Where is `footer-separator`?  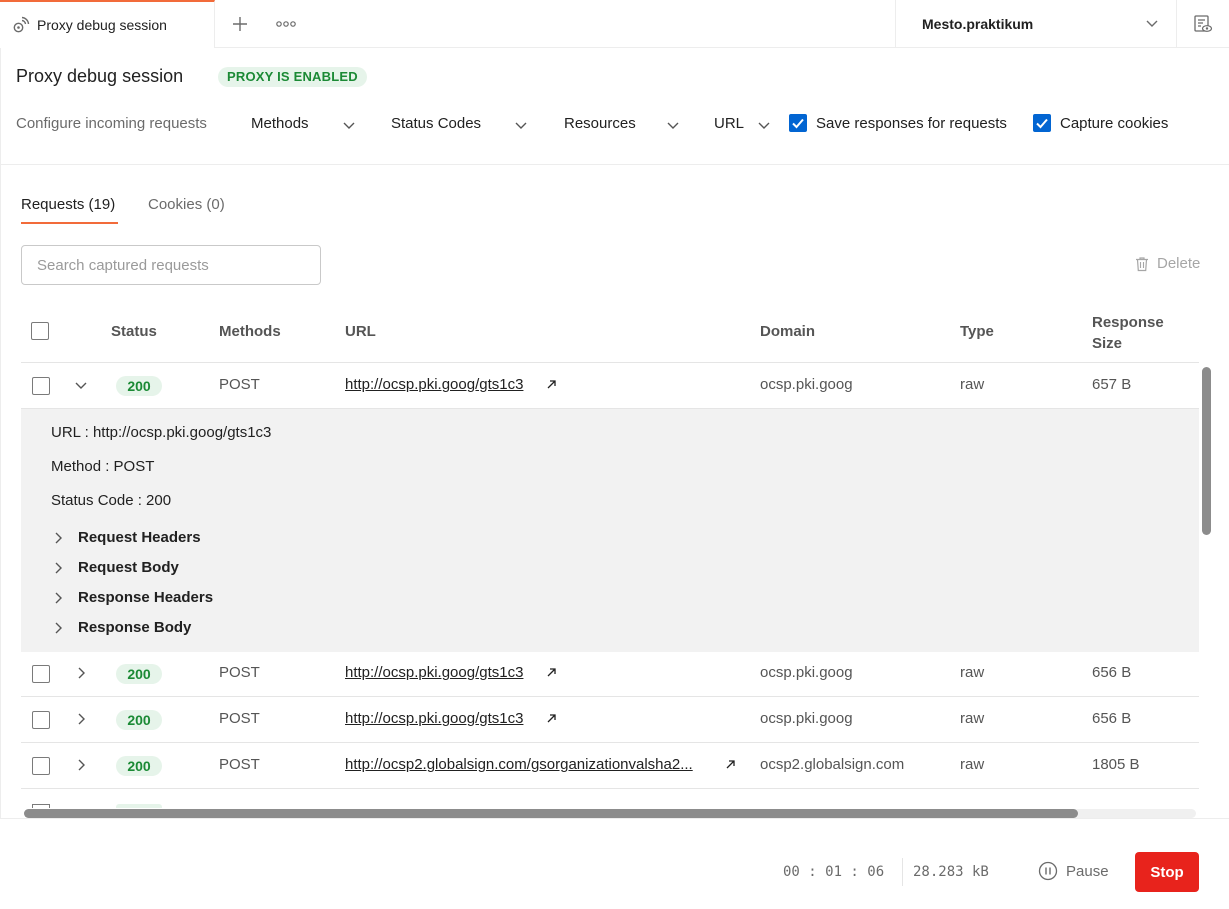 footer-separator is located at coordinates (902, 872).